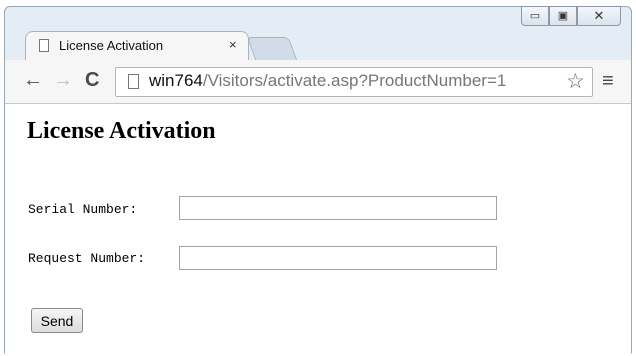 This screenshot has width=636, height=356. I want to click on close-window-button: ✕, so click(599, 16).